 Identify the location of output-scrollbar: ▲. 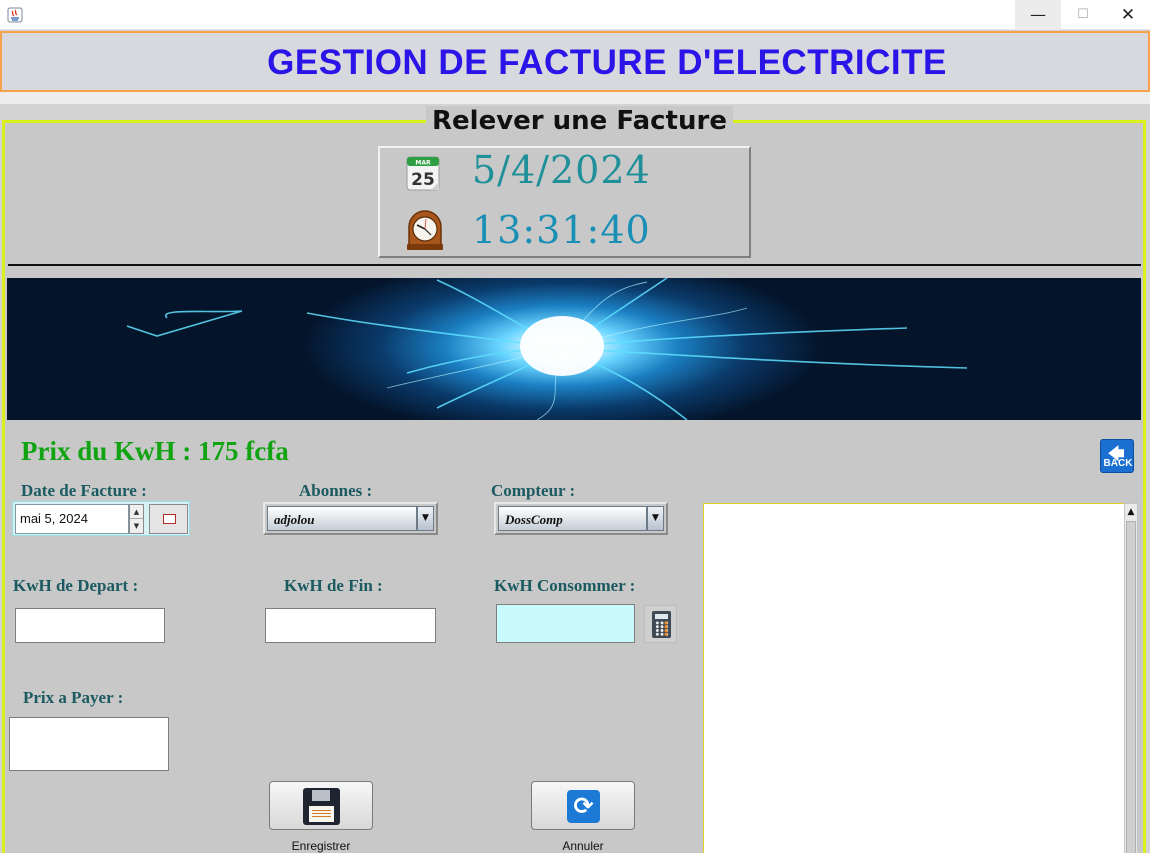
(1131, 678).